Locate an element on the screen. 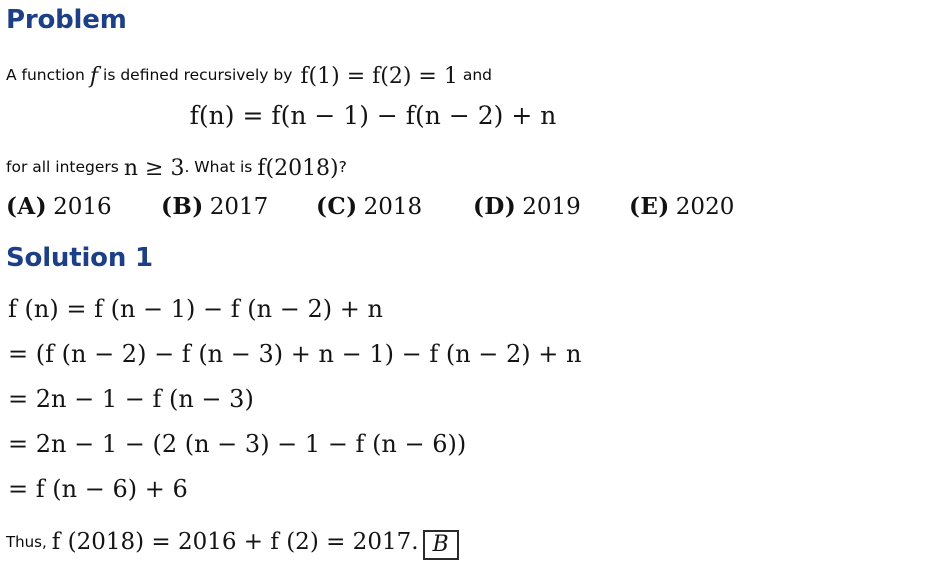 This screenshot has height=580, width=936. condition-inequality: n ≥ 3 is located at coordinates (154, 168).